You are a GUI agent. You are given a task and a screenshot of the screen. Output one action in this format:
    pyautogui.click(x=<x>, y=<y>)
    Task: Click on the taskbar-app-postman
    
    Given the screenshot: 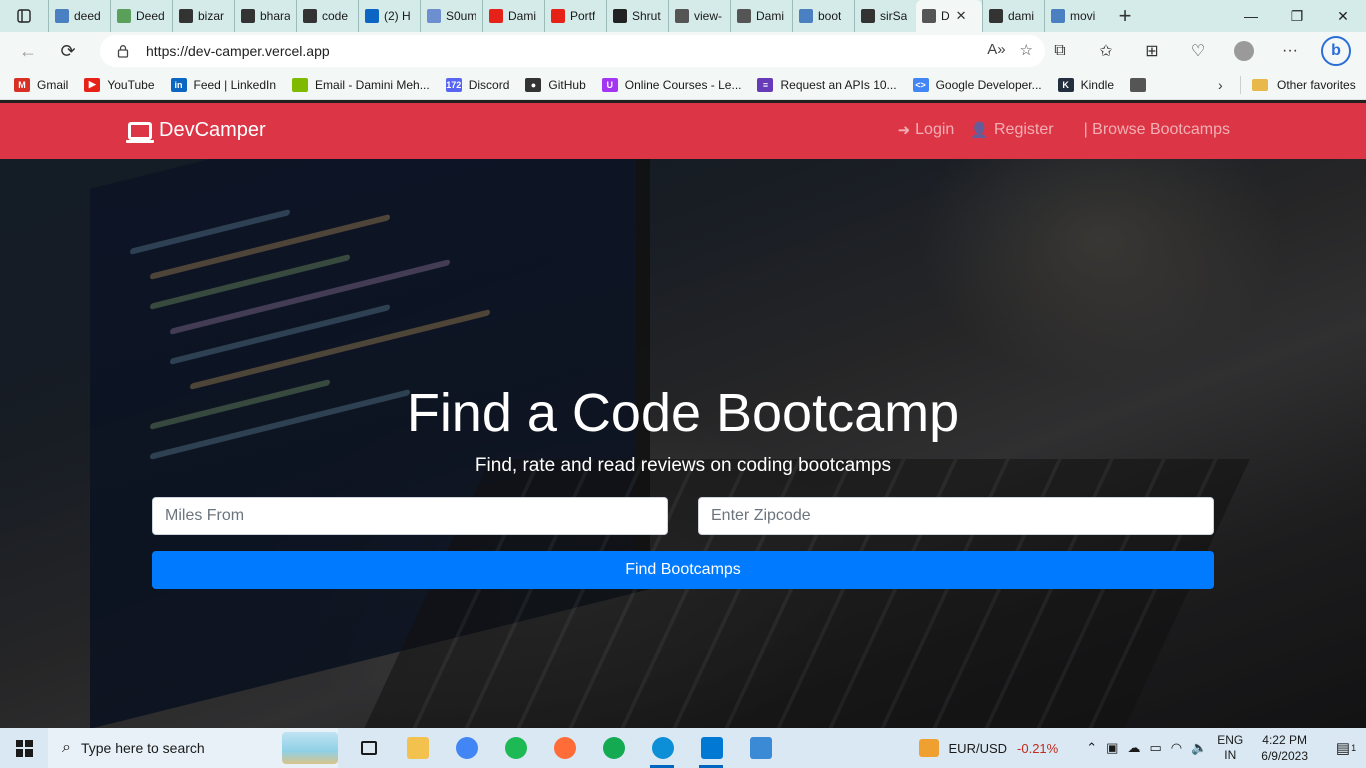 What is the action you would take?
    pyautogui.click(x=564, y=748)
    